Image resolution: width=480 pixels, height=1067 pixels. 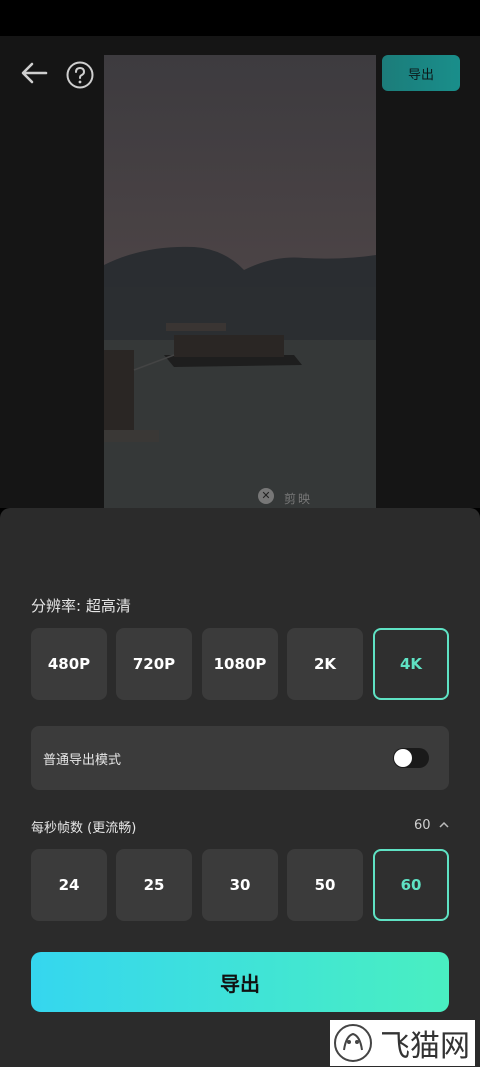 I want to click on resolution-option-1080p: 1080P, so click(x=240, y=664).